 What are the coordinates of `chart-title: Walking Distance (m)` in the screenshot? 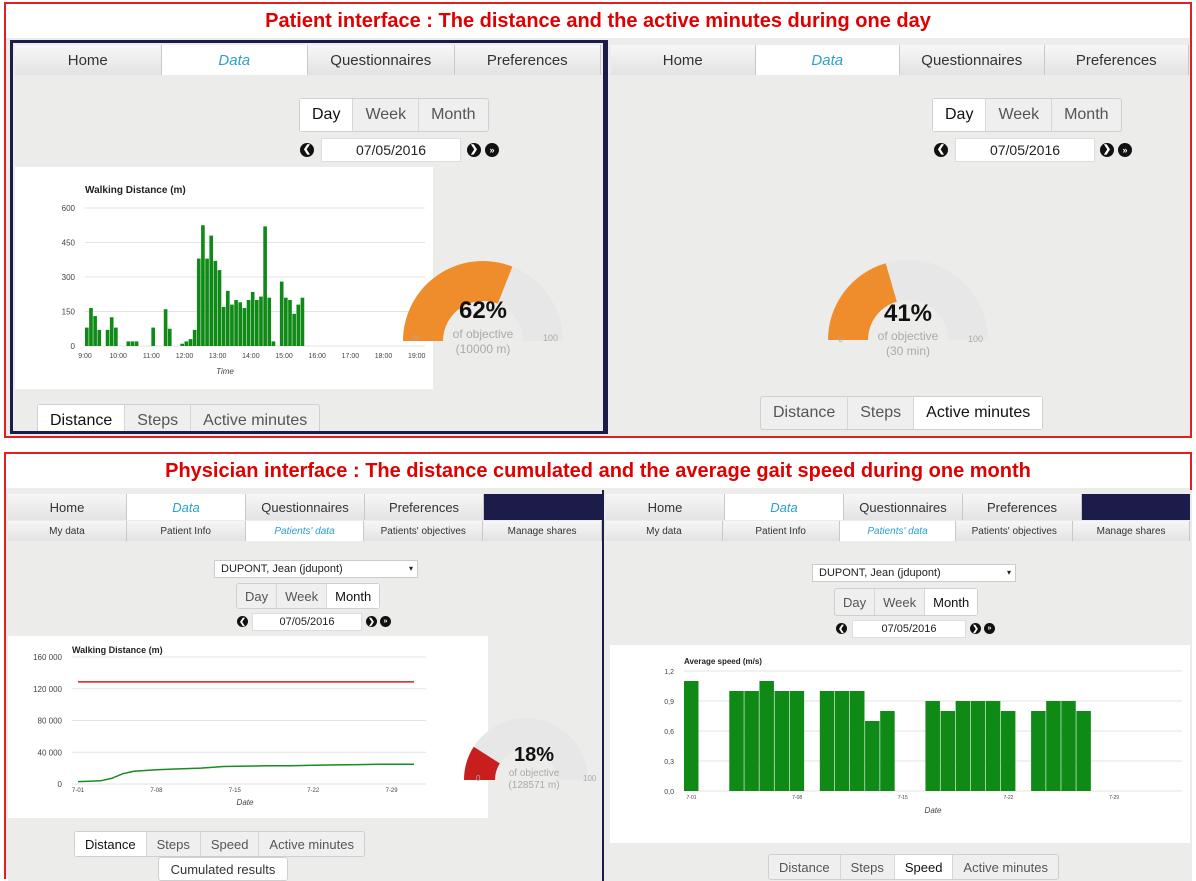 It's located at (135, 190).